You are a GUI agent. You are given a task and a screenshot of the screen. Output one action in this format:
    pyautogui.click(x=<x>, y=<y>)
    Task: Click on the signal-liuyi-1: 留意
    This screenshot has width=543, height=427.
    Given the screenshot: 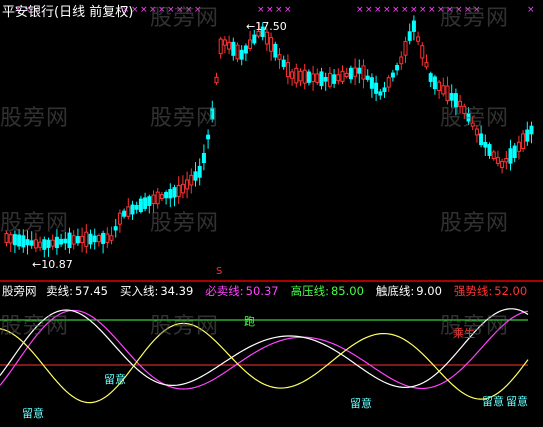 What is the action you would take?
    pyautogui.click(x=115, y=379)
    